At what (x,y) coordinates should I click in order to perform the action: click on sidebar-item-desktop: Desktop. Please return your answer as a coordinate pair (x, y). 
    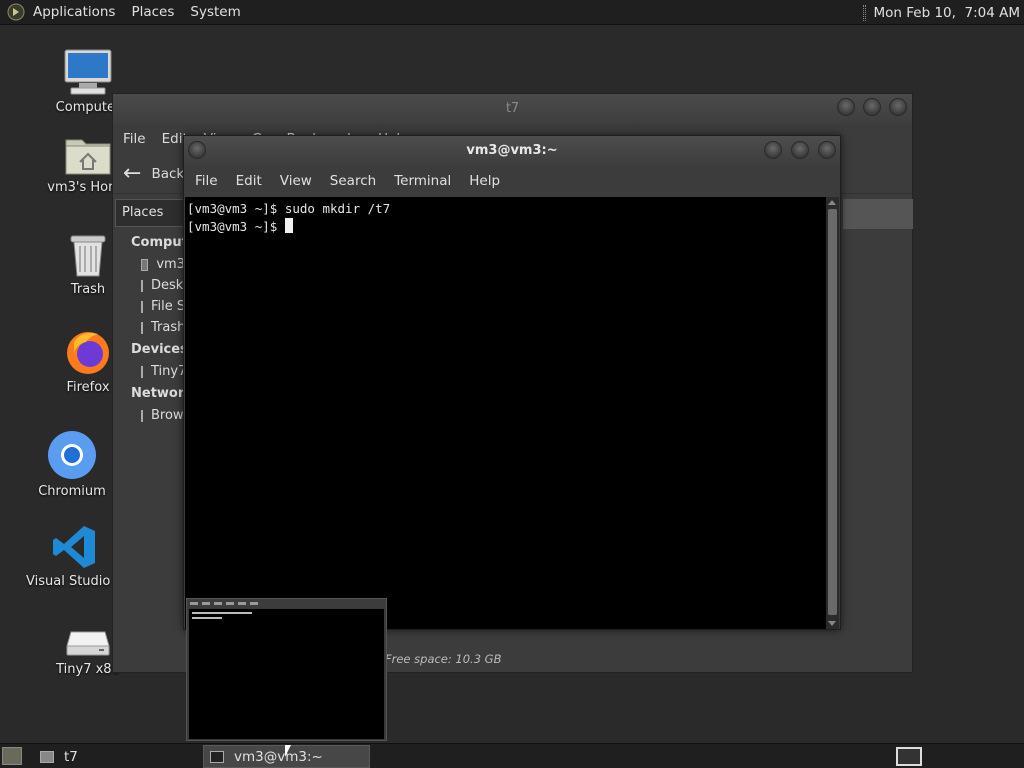
    Looking at the image, I should click on (149, 285).